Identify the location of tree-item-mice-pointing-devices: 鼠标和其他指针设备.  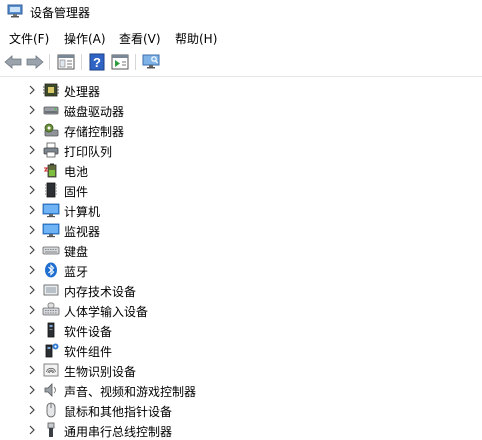
(241, 410).